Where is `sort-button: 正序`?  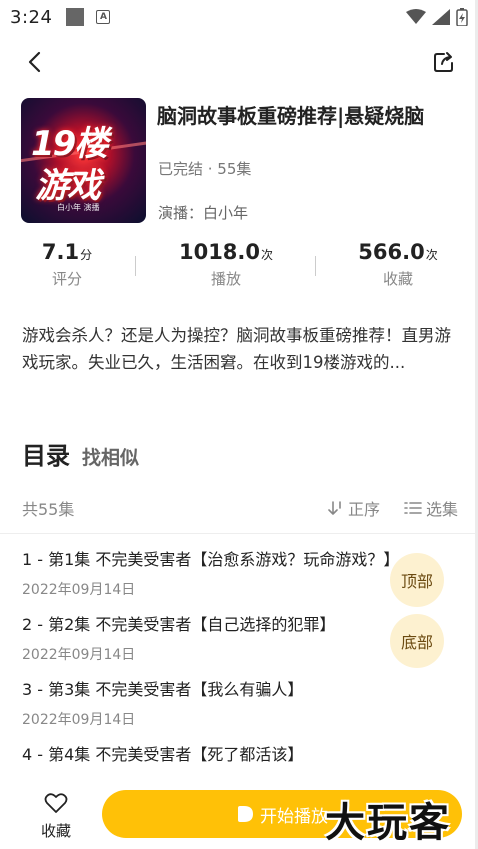
sort-button: 正序 is located at coordinates (354, 508).